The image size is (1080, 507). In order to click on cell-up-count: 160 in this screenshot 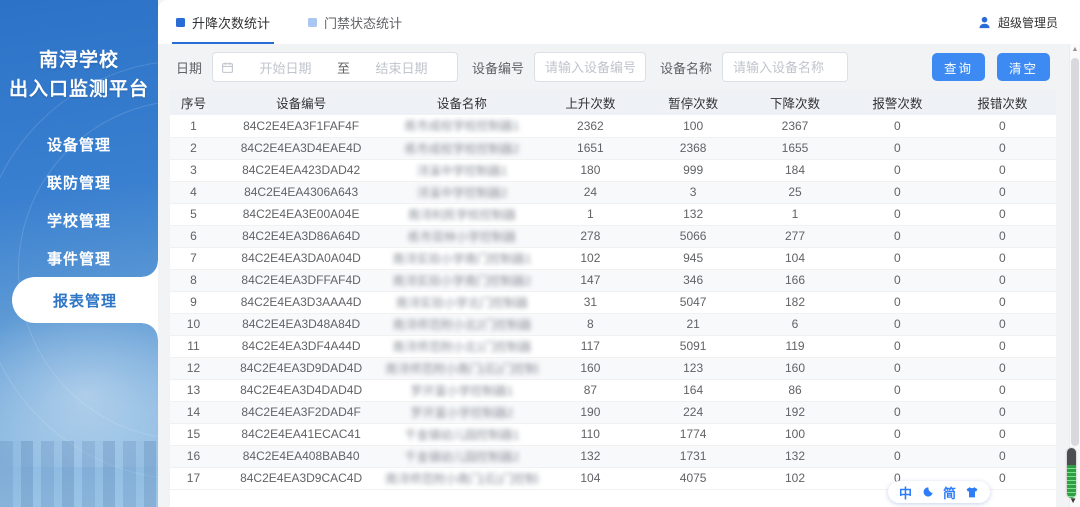, I will do `click(590, 368)`.